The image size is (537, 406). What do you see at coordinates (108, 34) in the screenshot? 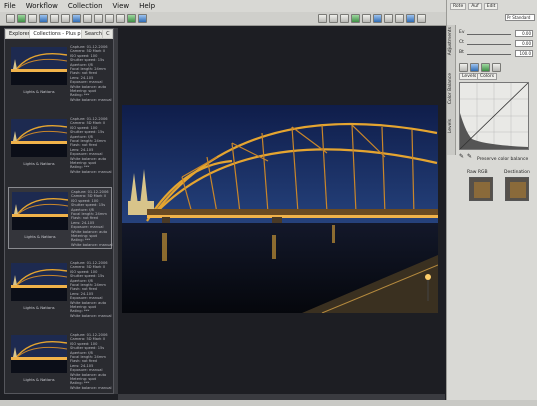
I see `tab-extra: C` at bounding box center [108, 34].